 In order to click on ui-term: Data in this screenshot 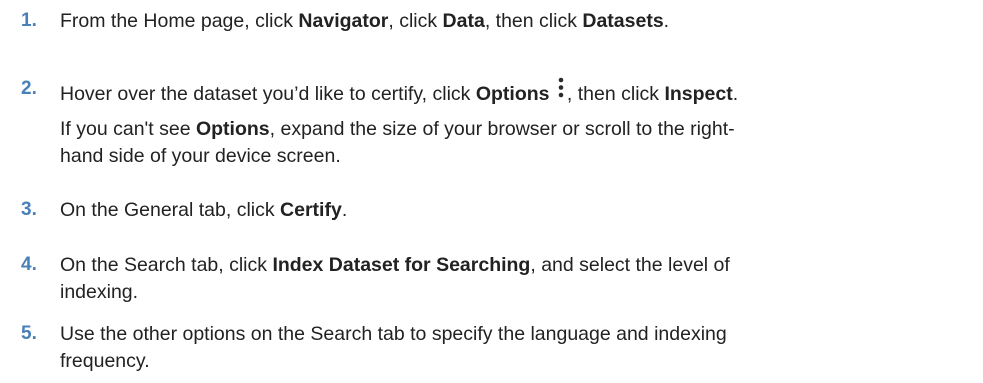, I will do `click(463, 21)`.